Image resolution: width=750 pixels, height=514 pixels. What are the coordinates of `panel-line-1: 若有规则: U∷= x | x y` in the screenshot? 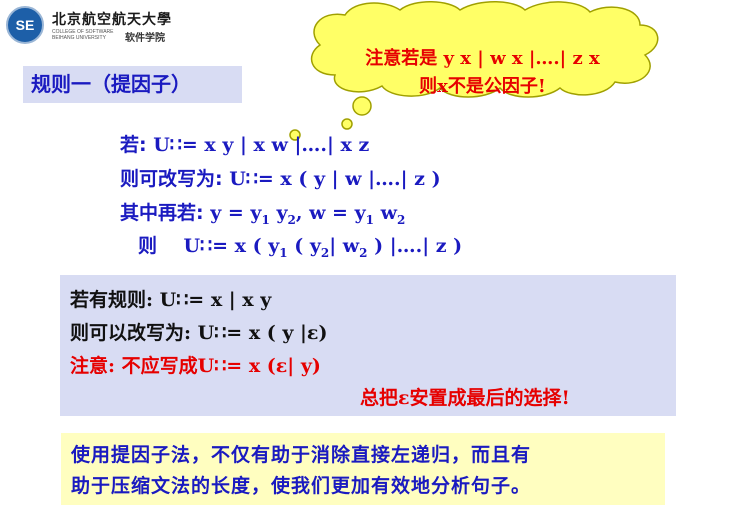 It's located at (171, 300).